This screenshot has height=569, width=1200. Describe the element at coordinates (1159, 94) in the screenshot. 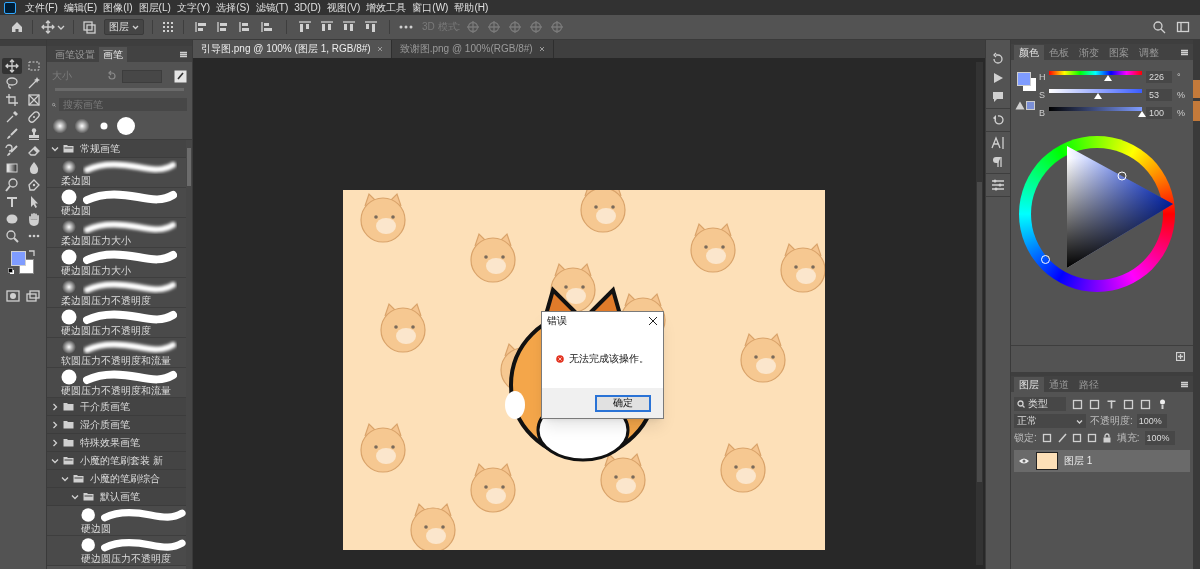

I see `value-field: 53` at that location.